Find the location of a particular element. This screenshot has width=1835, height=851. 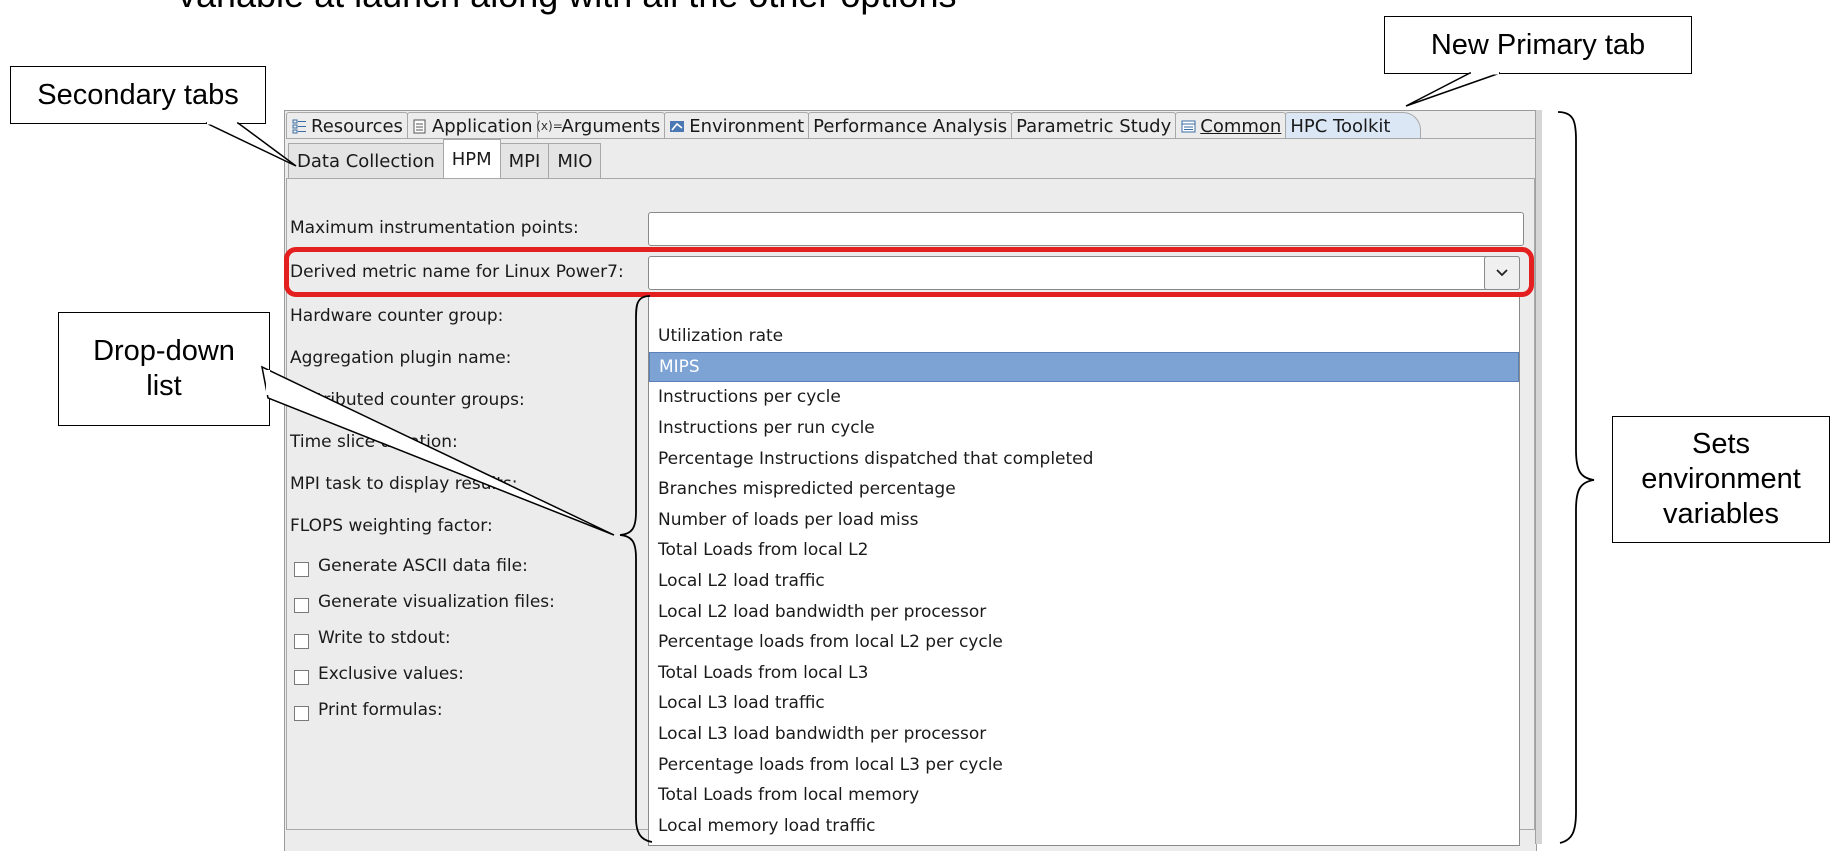

max-points-input is located at coordinates (1086, 229).